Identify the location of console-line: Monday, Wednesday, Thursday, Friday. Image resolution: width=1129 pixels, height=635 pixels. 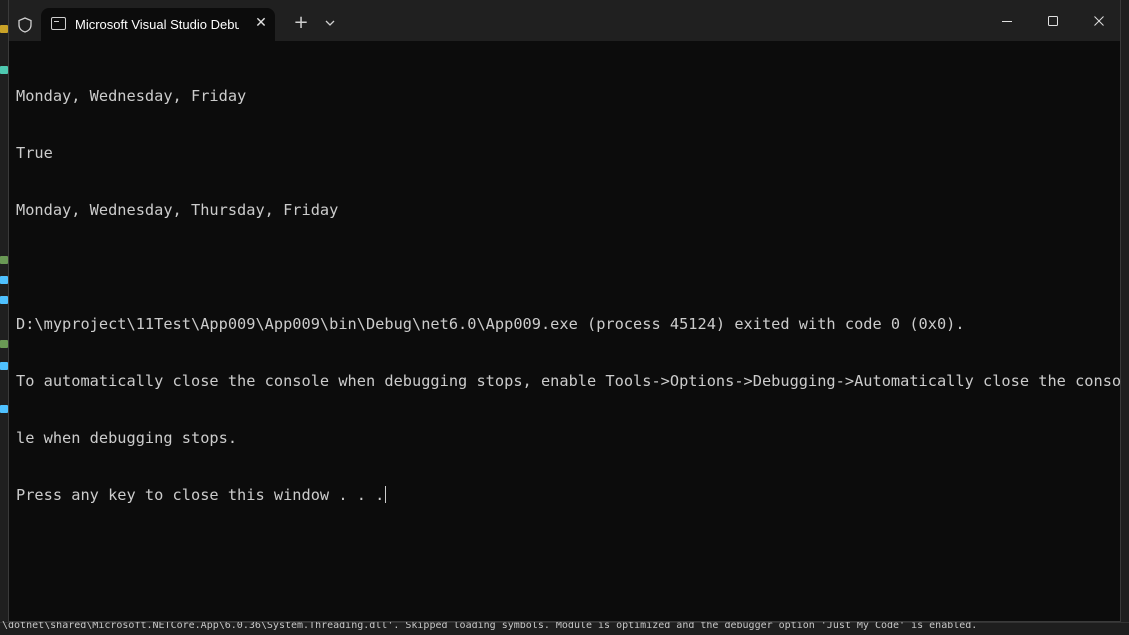
(177, 210).